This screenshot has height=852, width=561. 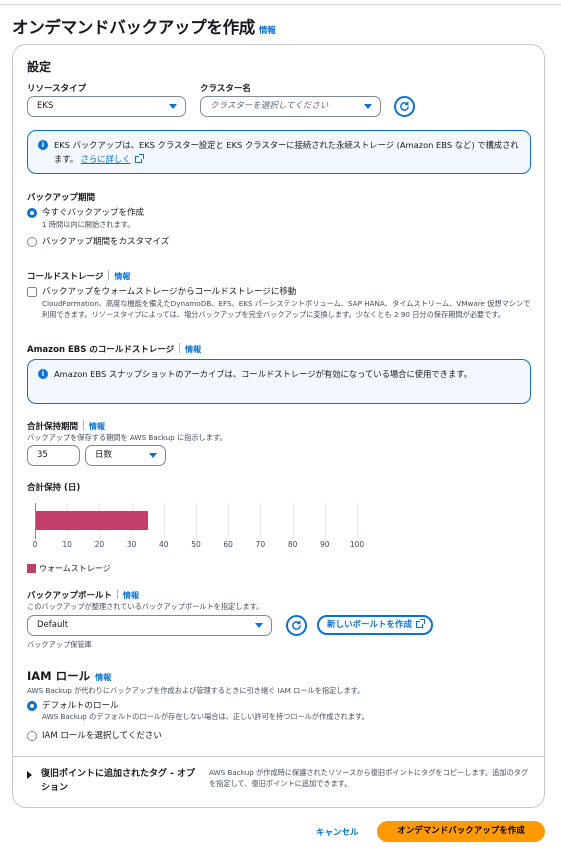 I want to click on retention-label: 合計保持期間 情報, so click(x=66, y=426).